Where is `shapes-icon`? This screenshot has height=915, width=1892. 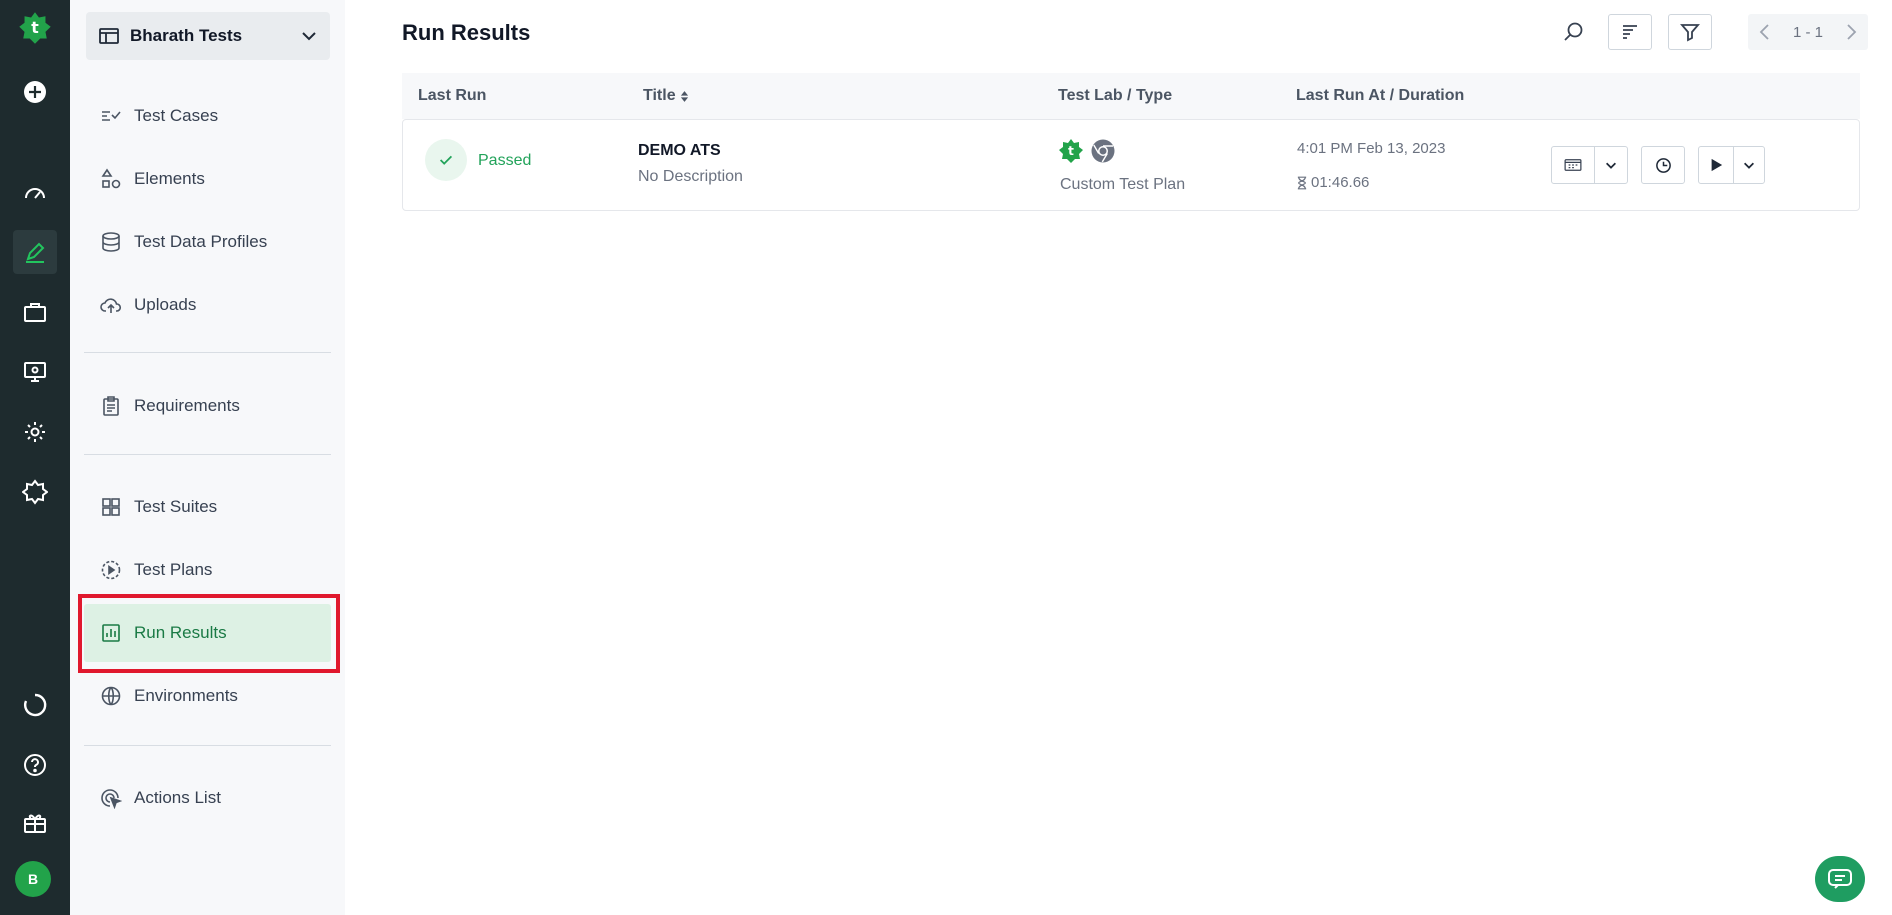
shapes-icon is located at coordinates (111, 178).